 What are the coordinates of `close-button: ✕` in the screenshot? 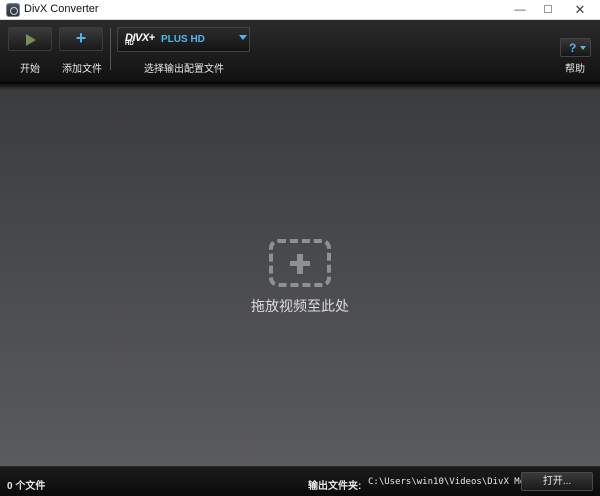 It's located at (580, 10).